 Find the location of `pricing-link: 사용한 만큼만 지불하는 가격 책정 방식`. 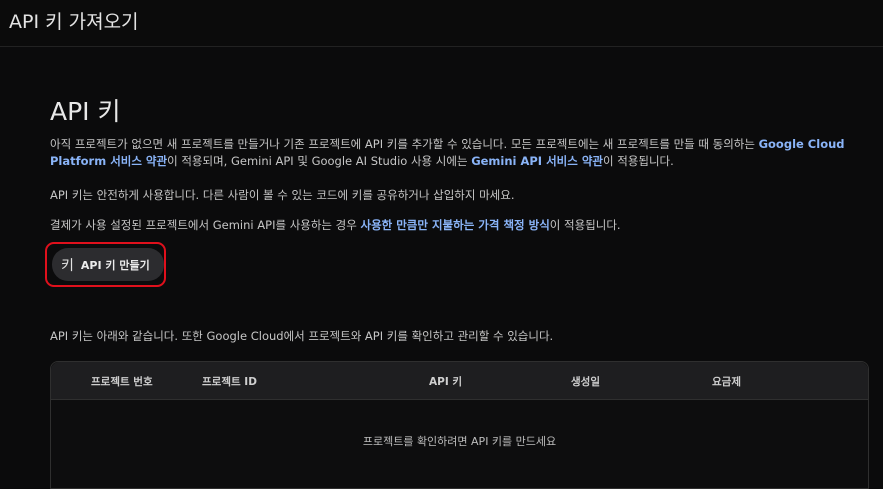

pricing-link: 사용한 만큼만 지불하는 가격 책정 방식 is located at coordinates (454, 225).